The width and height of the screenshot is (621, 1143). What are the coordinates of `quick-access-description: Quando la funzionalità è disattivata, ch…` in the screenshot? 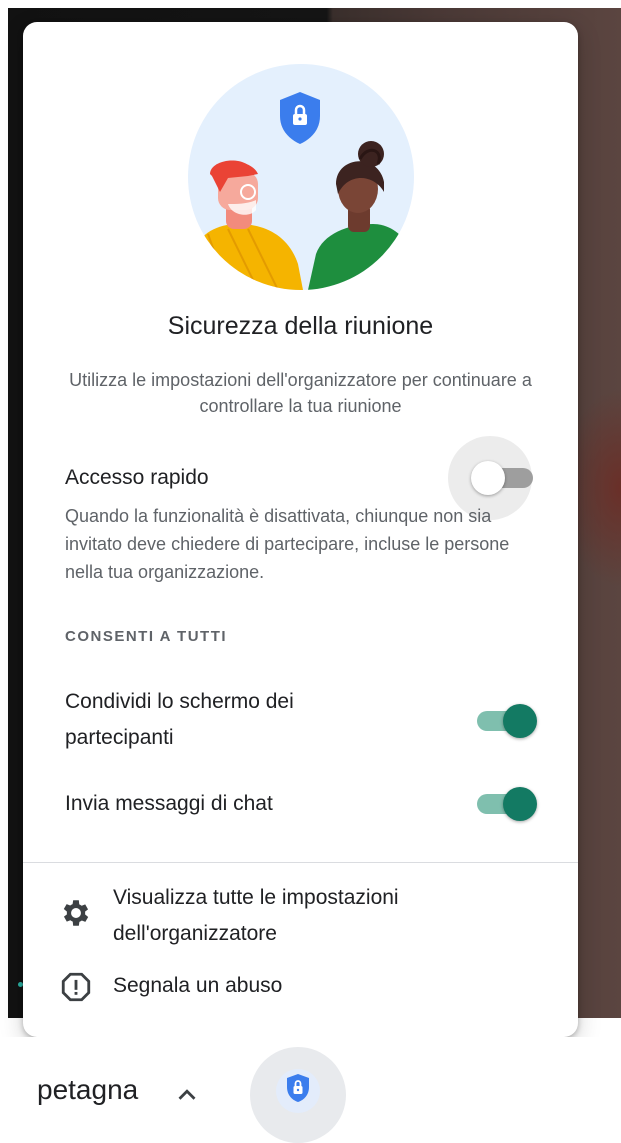 It's located at (287, 544).